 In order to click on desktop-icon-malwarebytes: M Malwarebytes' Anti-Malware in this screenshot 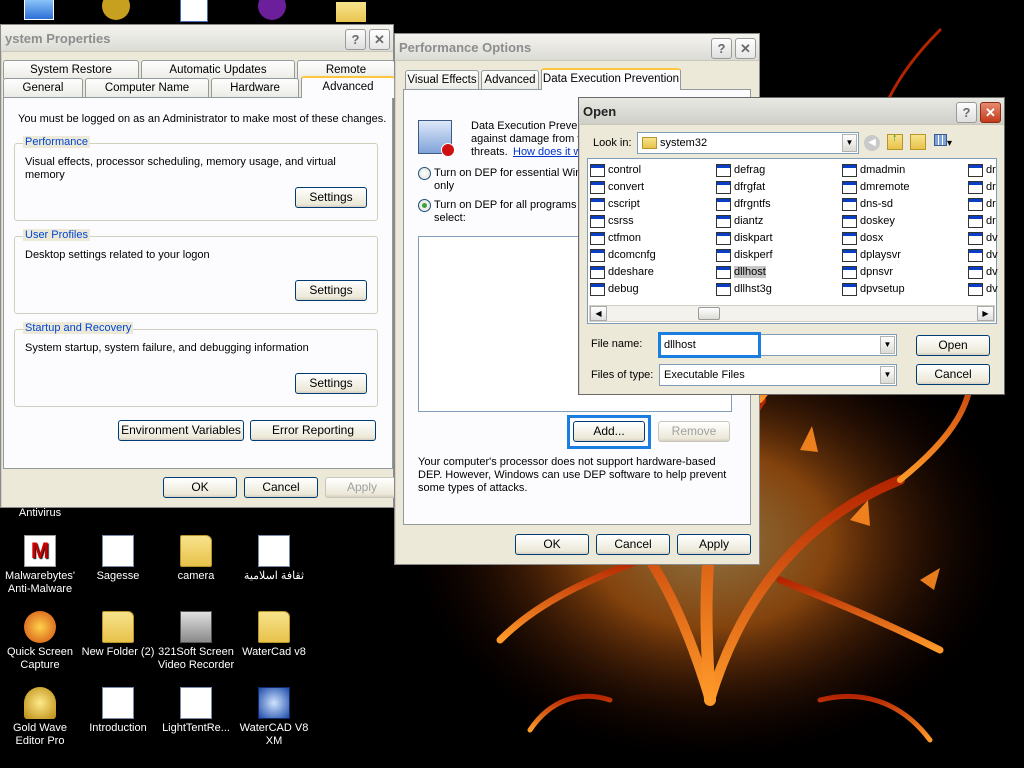, I will do `click(40, 565)`.